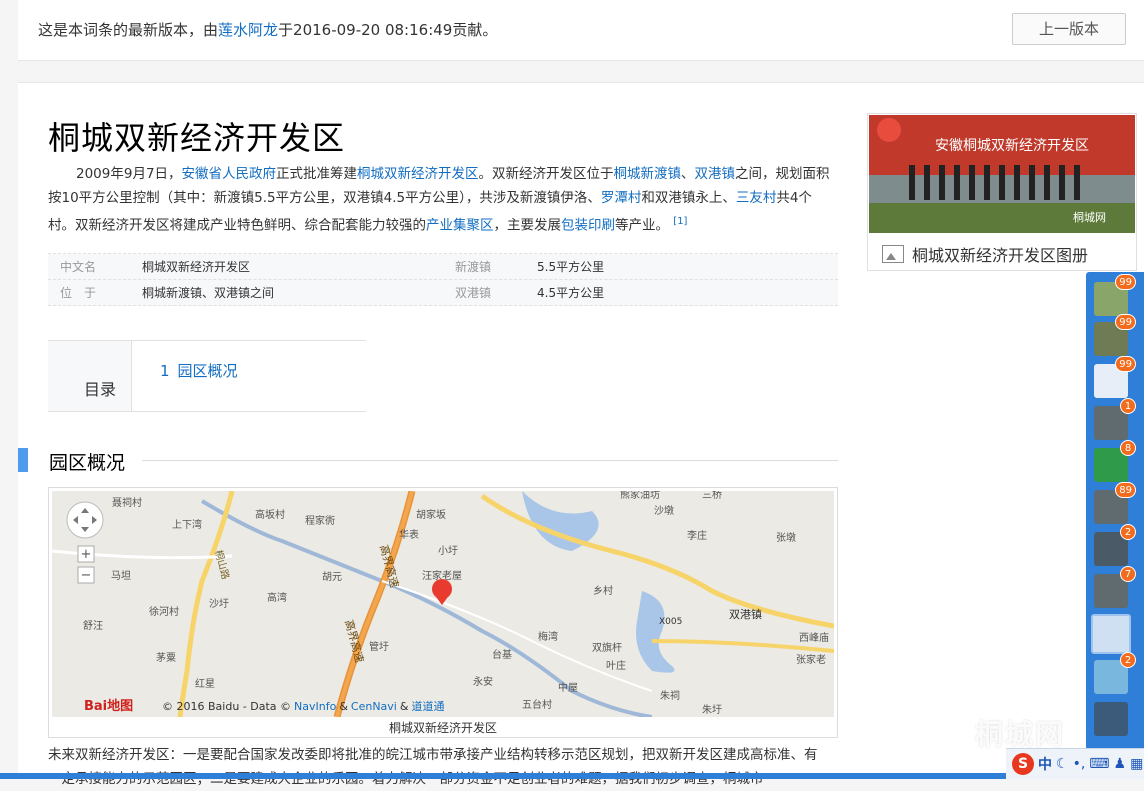 The image size is (1144, 791). What do you see at coordinates (1045, 764) in the screenshot?
I see `chinese-mode-toggle: 中` at bounding box center [1045, 764].